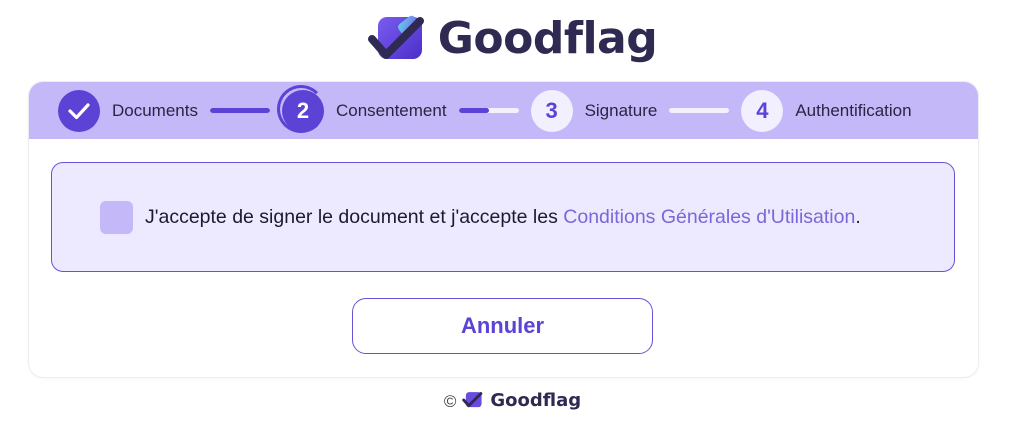 The height and width of the screenshot is (432, 1025). I want to click on copyright-symbol: ©, so click(450, 401).